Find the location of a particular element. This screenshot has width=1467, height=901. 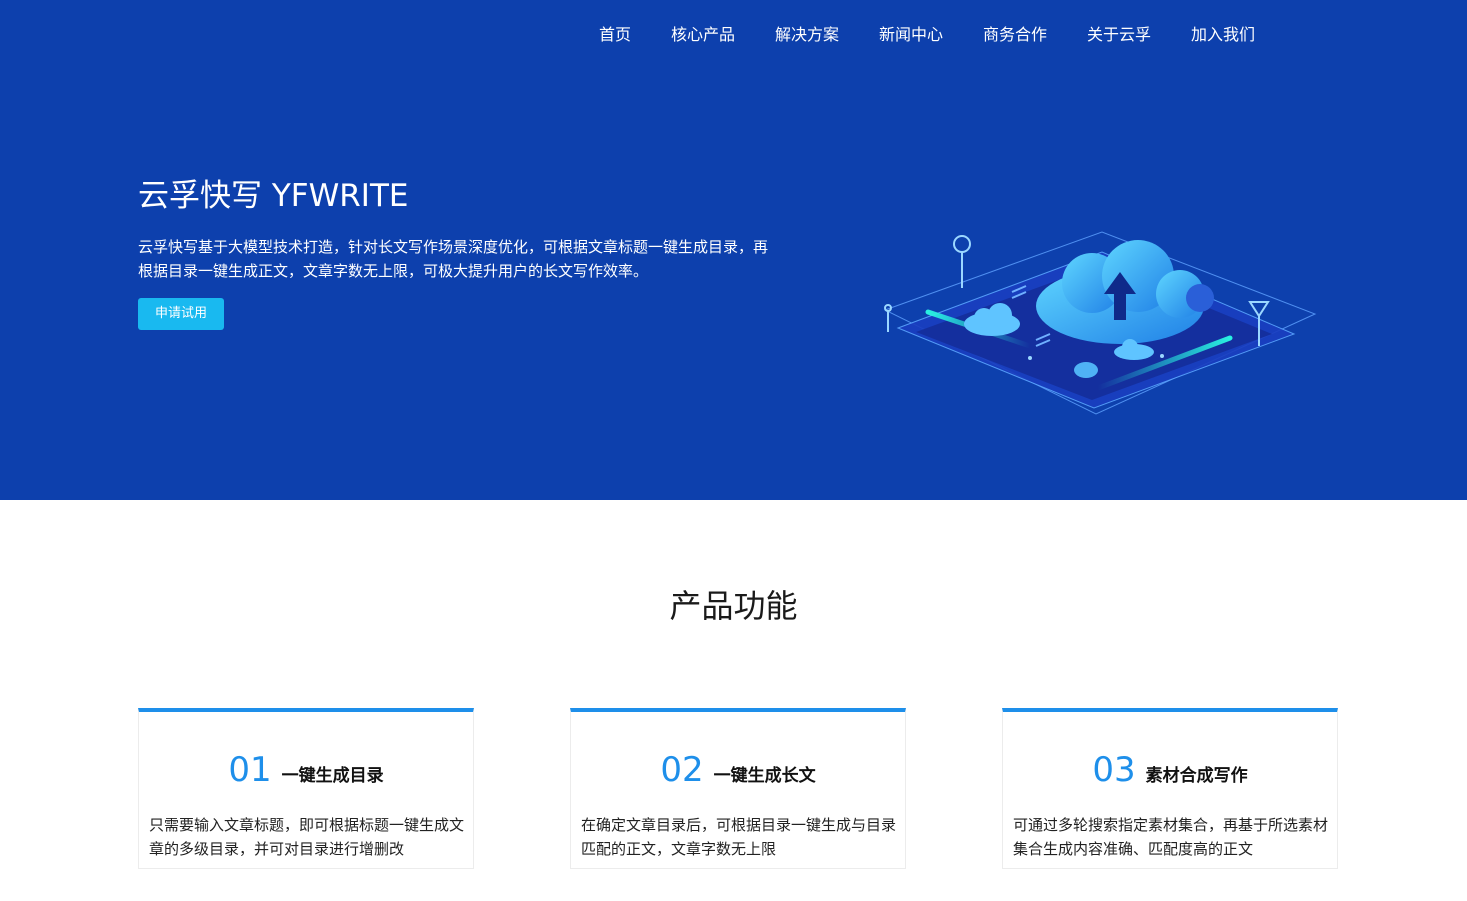

top-nav: 首页 核心产品 解决方案 新闻中心 商务合作 关于云孚 加入我们 is located at coordinates (733, 36).